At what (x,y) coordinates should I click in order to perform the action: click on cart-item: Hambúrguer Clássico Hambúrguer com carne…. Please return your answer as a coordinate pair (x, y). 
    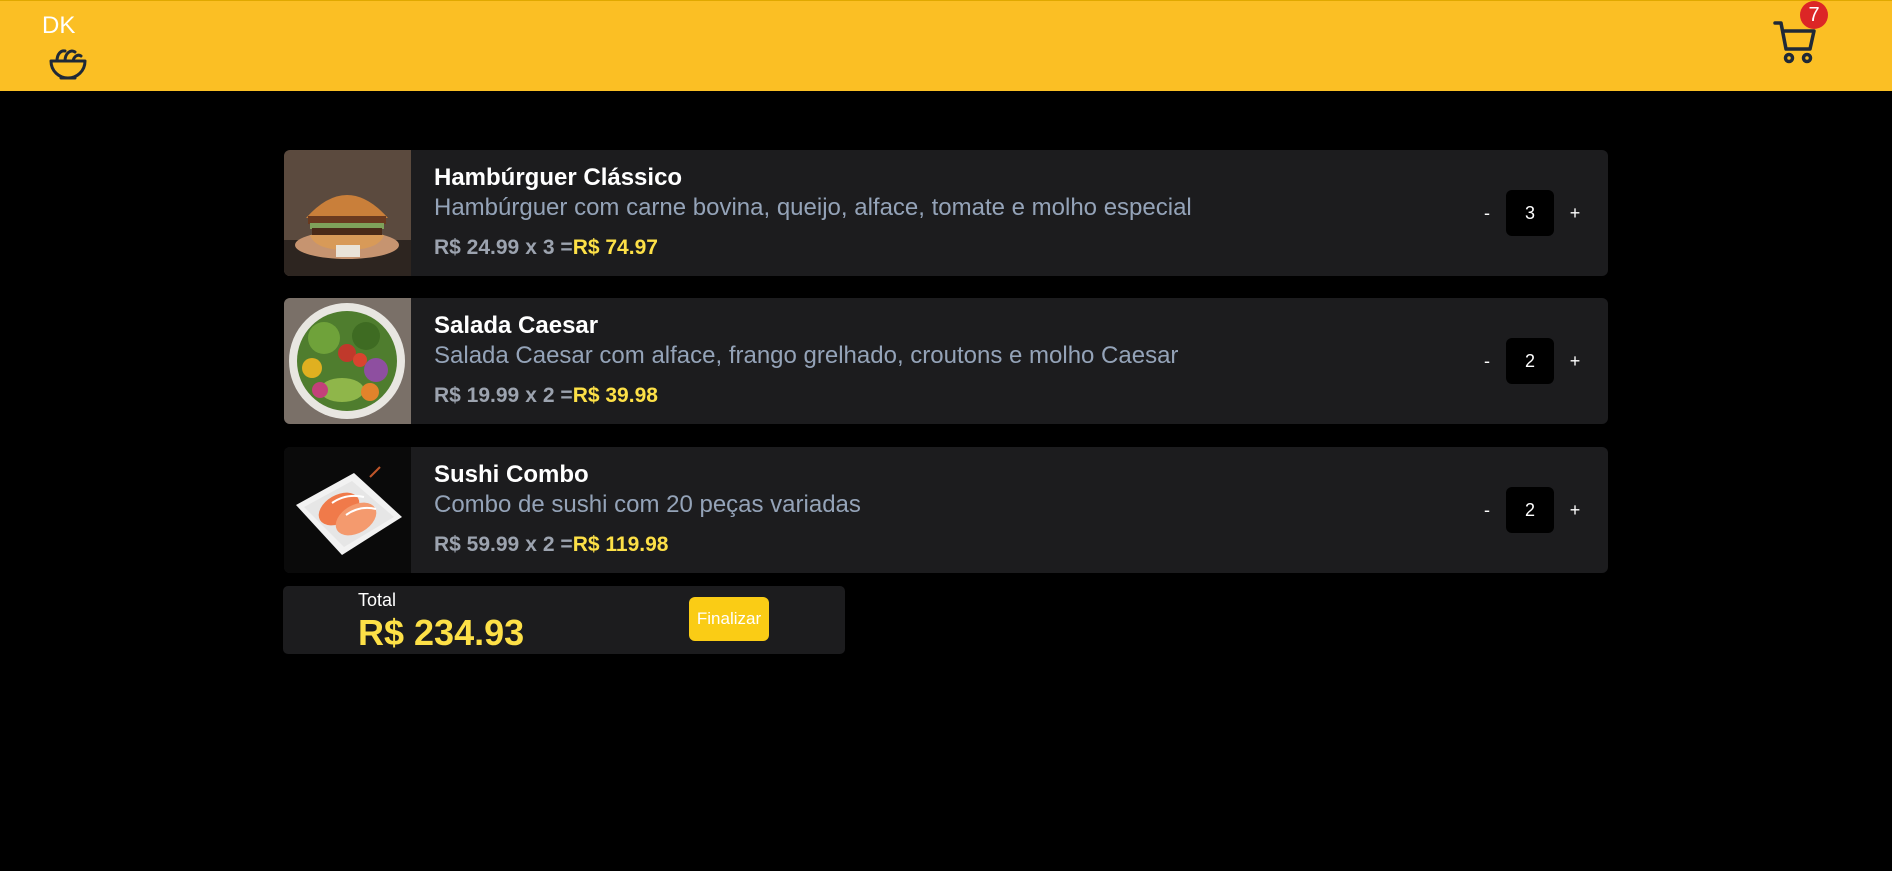
    Looking at the image, I should click on (946, 213).